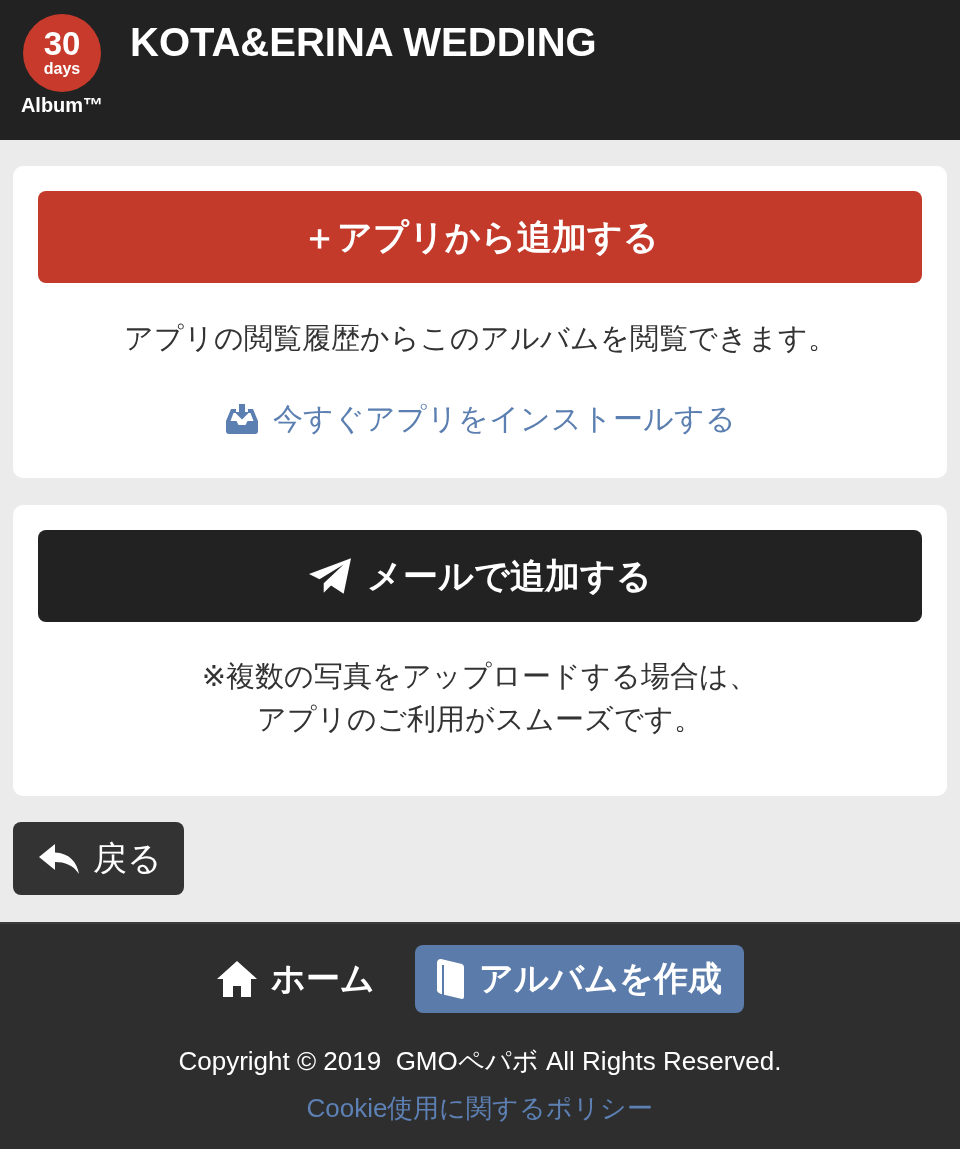 The image size is (960, 1149). Describe the element at coordinates (62, 69) in the screenshot. I see `logo-unit: days` at that location.